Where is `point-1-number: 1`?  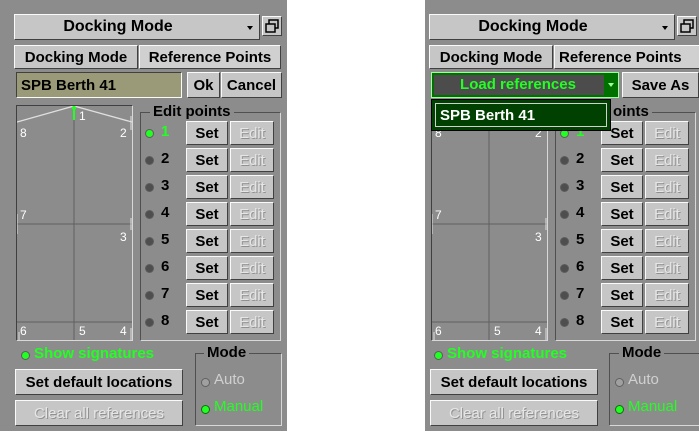 point-1-number: 1 is located at coordinates (165, 131).